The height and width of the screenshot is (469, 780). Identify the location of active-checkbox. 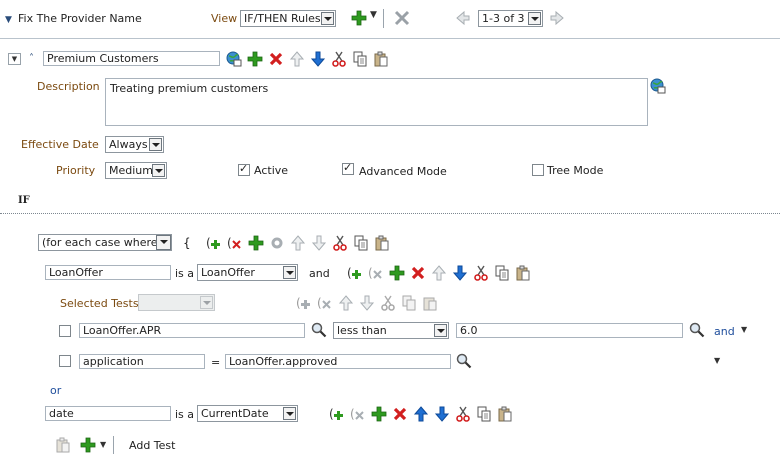
(244, 169).